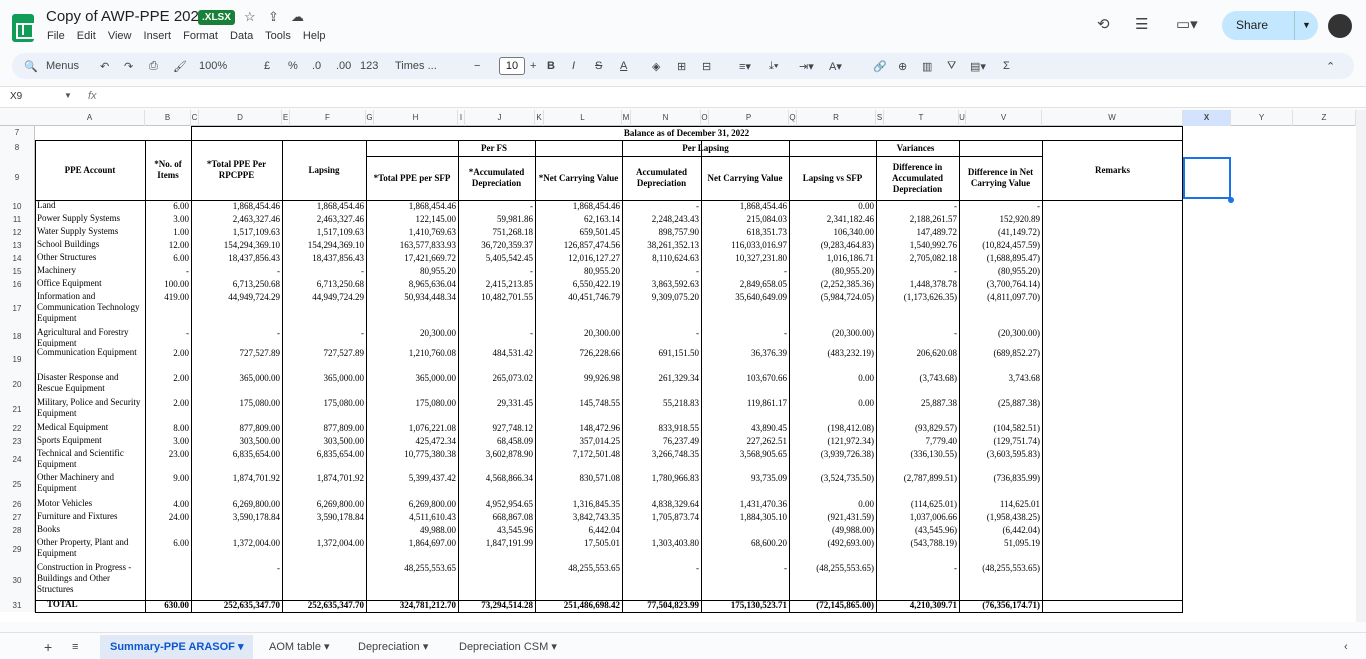 Image resolution: width=1366 pixels, height=659 pixels. Describe the element at coordinates (773, 66) in the screenshot. I see `valign-icon: ⤓▾` at that location.